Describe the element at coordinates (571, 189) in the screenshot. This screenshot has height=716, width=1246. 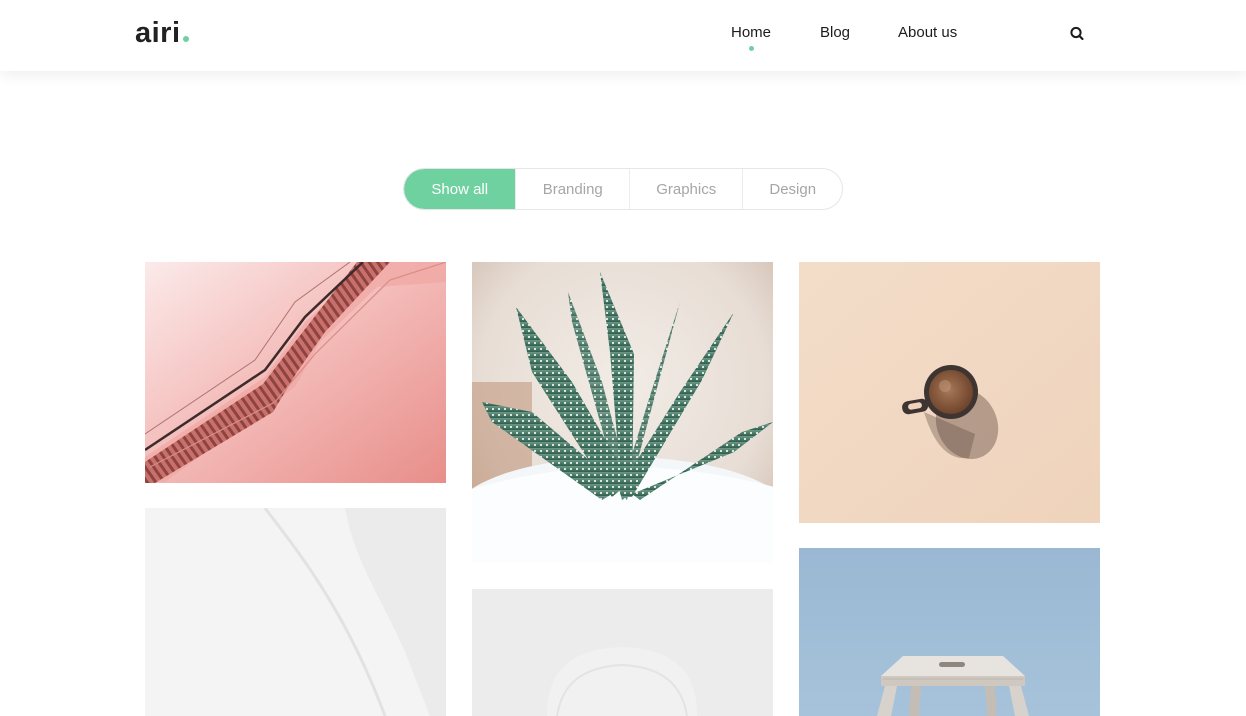
I see `filter-branding: Branding` at that location.